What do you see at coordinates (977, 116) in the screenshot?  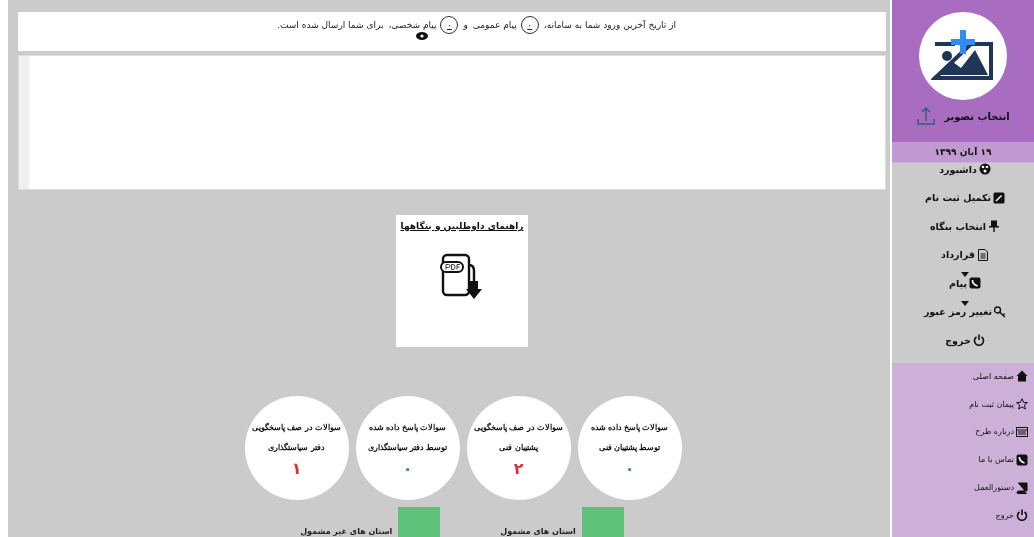 I see `upload-label: انتخاب تصویر` at bounding box center [977, 116].